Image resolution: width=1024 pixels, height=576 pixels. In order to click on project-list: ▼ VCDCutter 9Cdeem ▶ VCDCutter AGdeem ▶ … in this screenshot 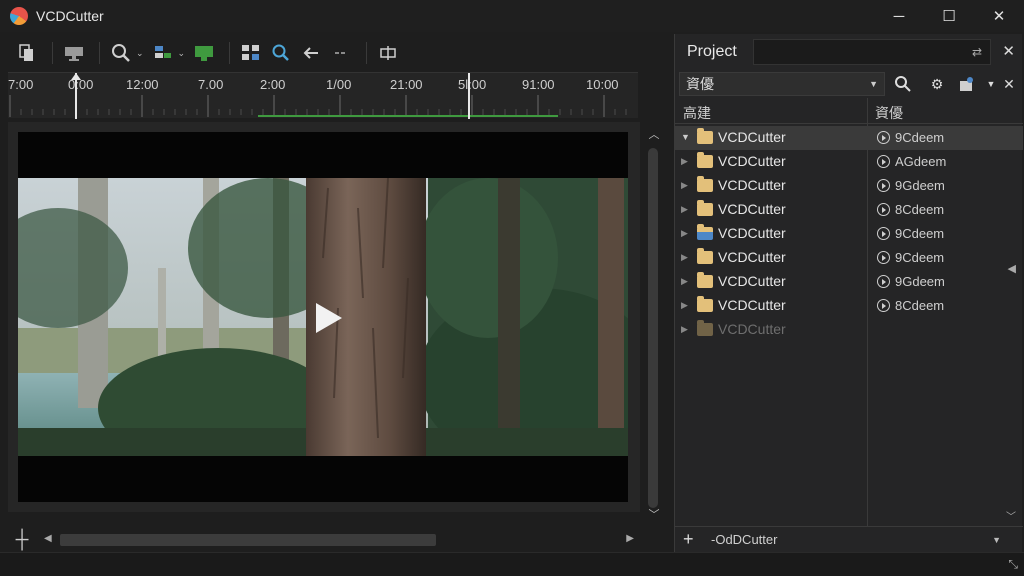, I will do `click(849, 234)`.